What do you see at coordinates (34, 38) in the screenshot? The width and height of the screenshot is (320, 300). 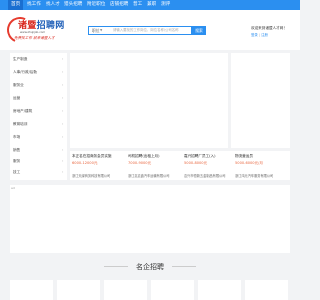 I see `logo-tagline: 免费找工作 就来诸暨人才` at bounding box center [34, 38].